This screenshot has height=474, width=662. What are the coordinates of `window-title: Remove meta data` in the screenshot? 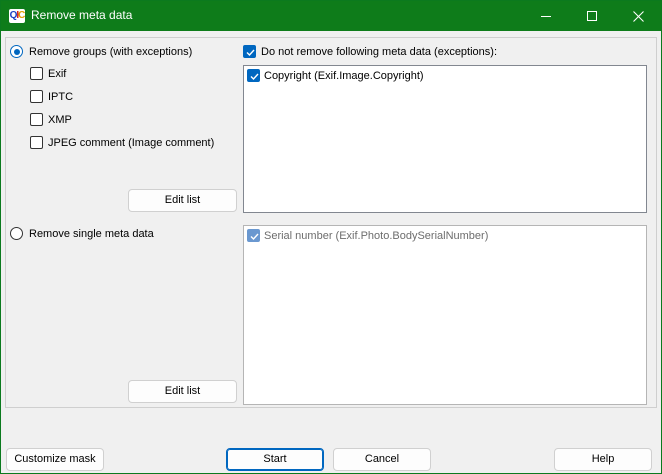 It's located at (82, 15).